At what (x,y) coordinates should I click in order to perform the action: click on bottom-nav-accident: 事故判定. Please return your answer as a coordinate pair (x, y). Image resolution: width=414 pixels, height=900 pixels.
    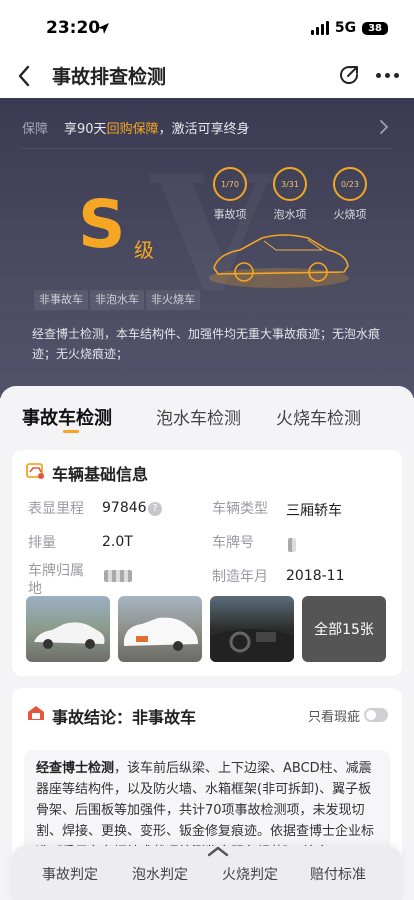
    Looking at the image, I should click on (70, 874).